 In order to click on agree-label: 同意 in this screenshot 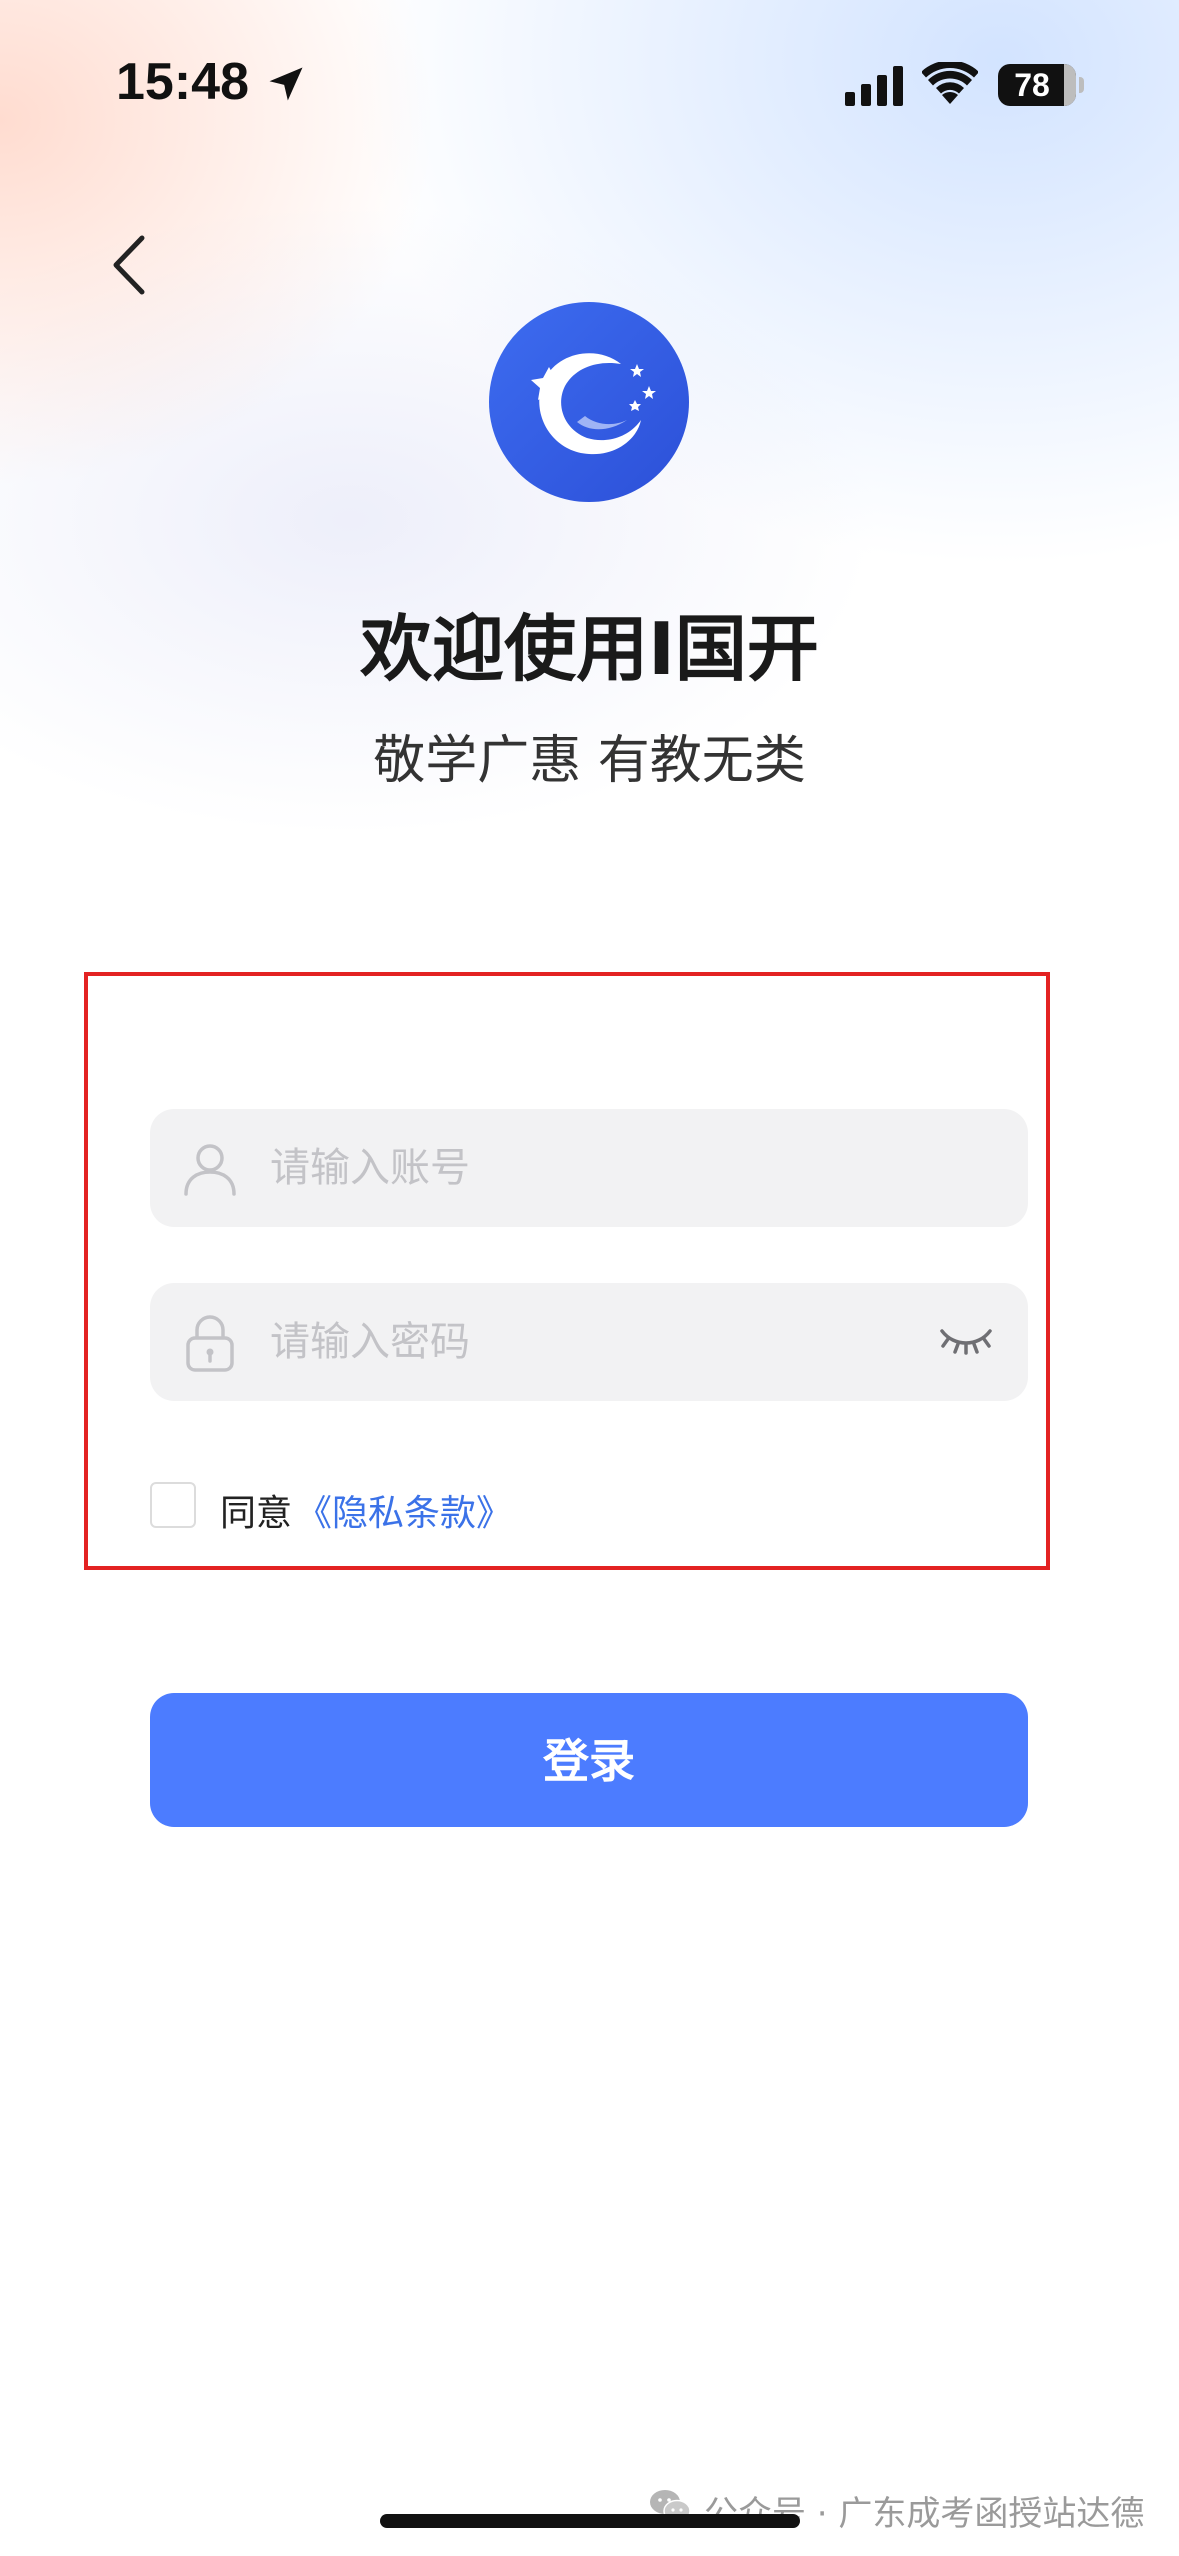, I will do `click(256, 1513)`.